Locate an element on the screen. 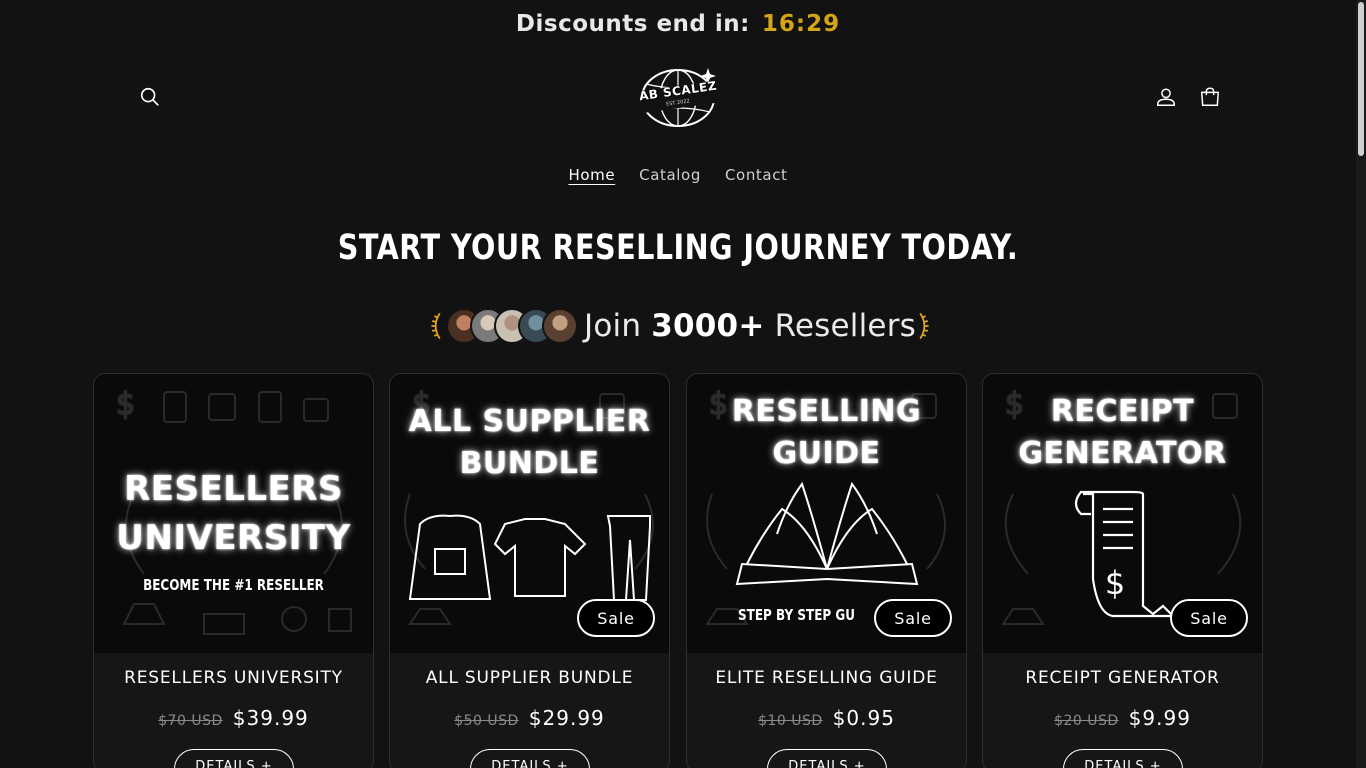 The height and width of the screenshot is (768, 1366). nav-item-catalog: Catalog is located at coordinates (670, 175).